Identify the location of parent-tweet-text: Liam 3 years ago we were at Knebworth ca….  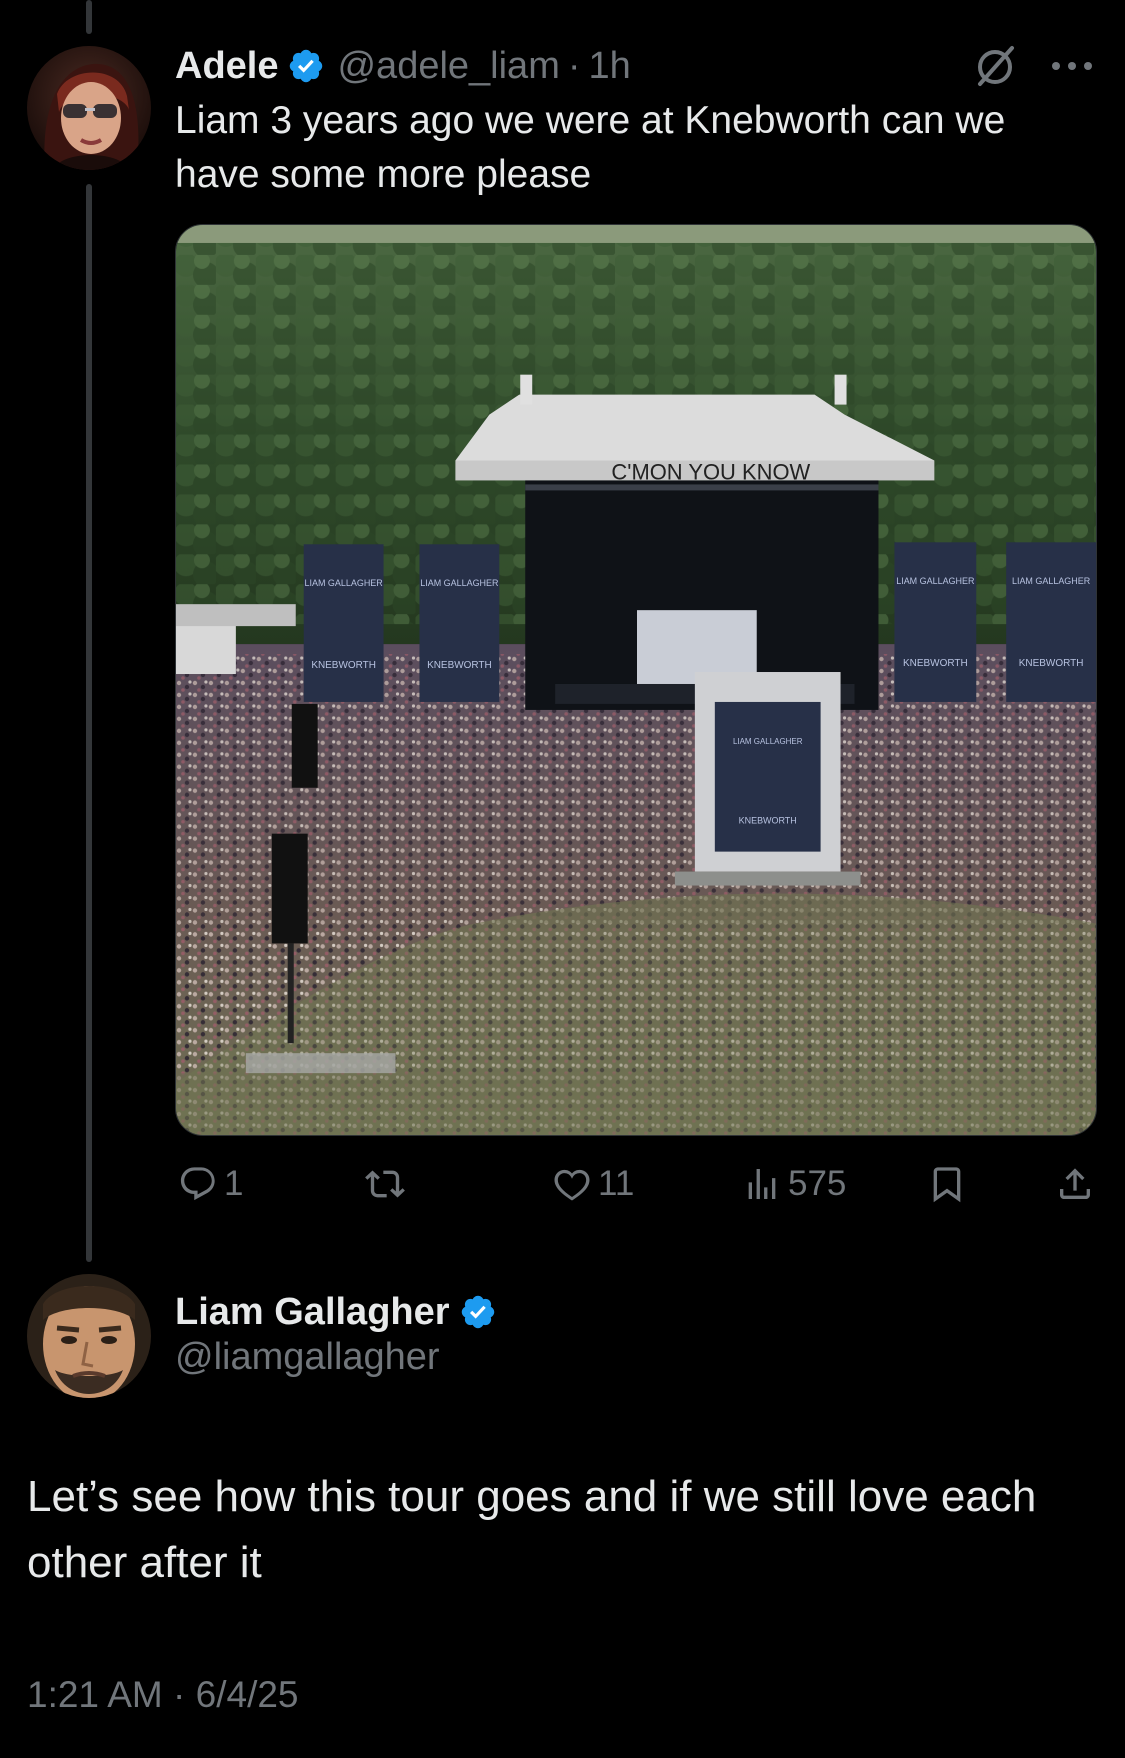
(590, 147).